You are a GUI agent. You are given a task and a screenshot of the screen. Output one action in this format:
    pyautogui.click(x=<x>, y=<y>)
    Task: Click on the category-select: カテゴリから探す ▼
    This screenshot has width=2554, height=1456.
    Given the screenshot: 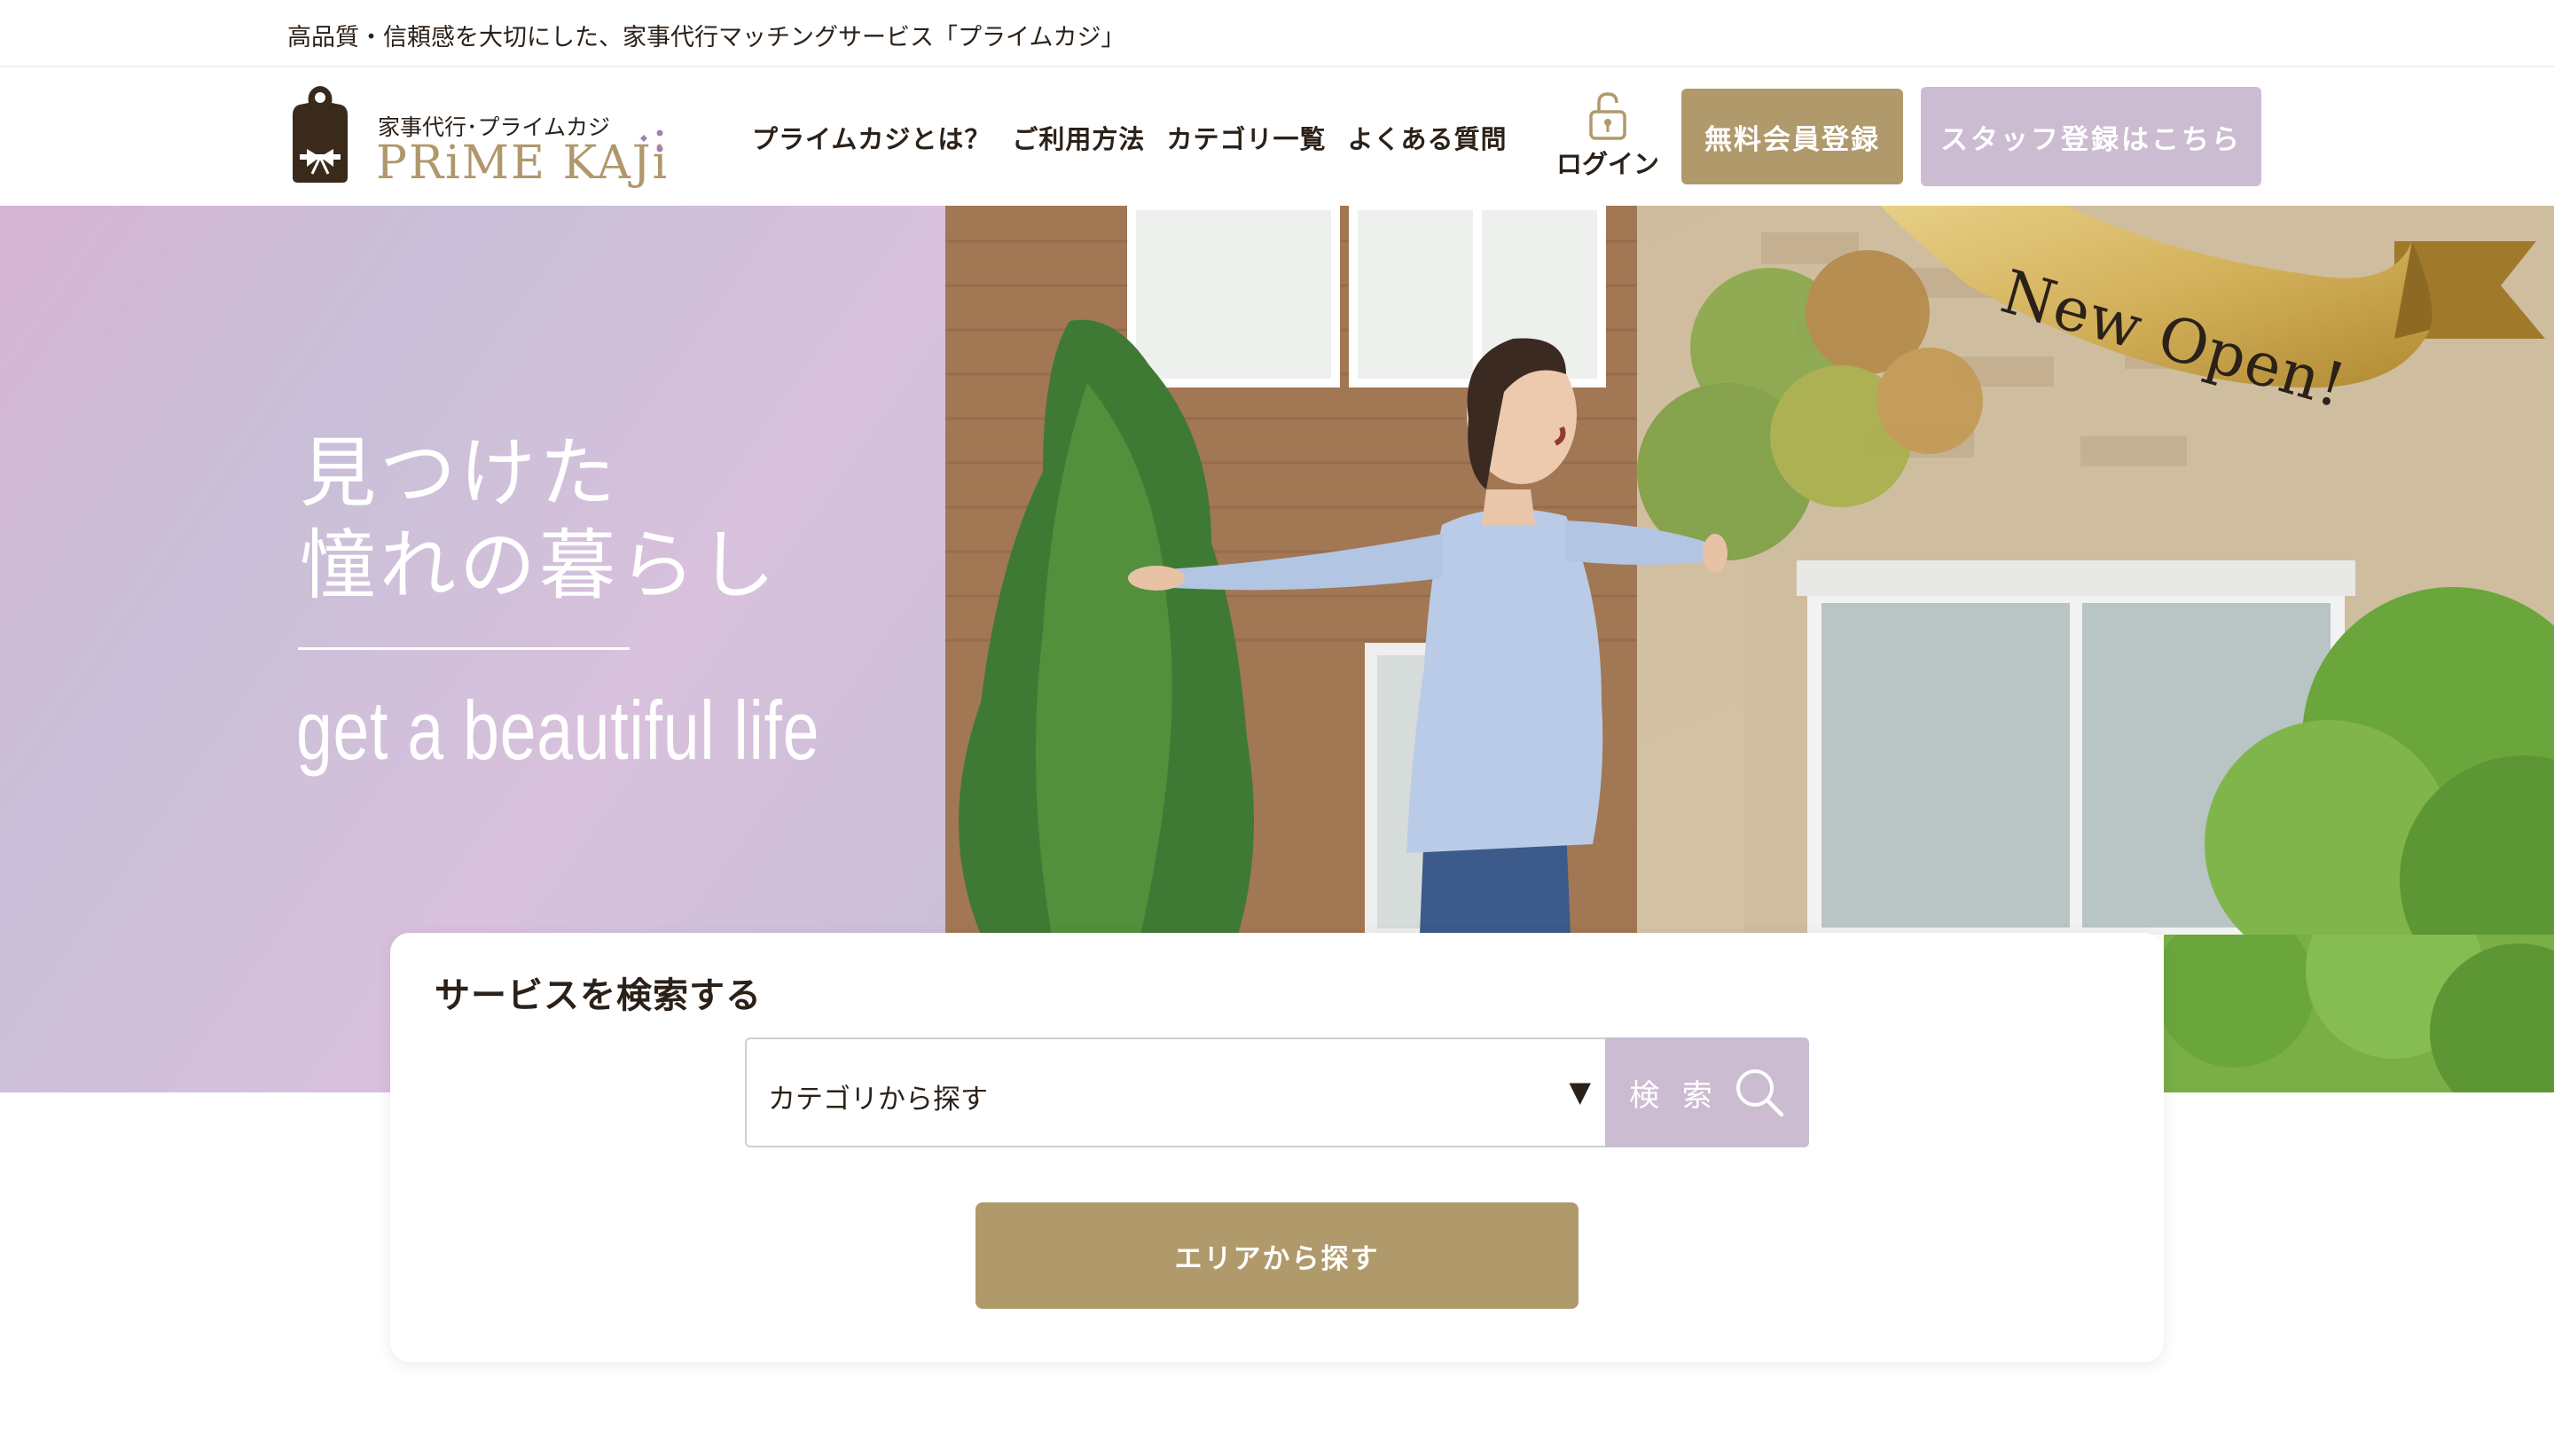 What is the action you would take?
    pyautogui.click(x=1176, y=1092)
    